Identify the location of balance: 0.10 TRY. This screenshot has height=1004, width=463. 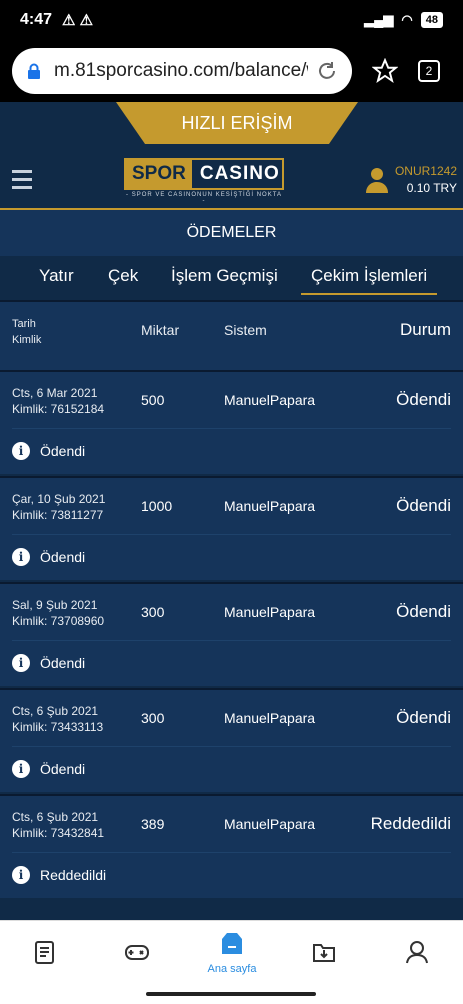
(431, 188).